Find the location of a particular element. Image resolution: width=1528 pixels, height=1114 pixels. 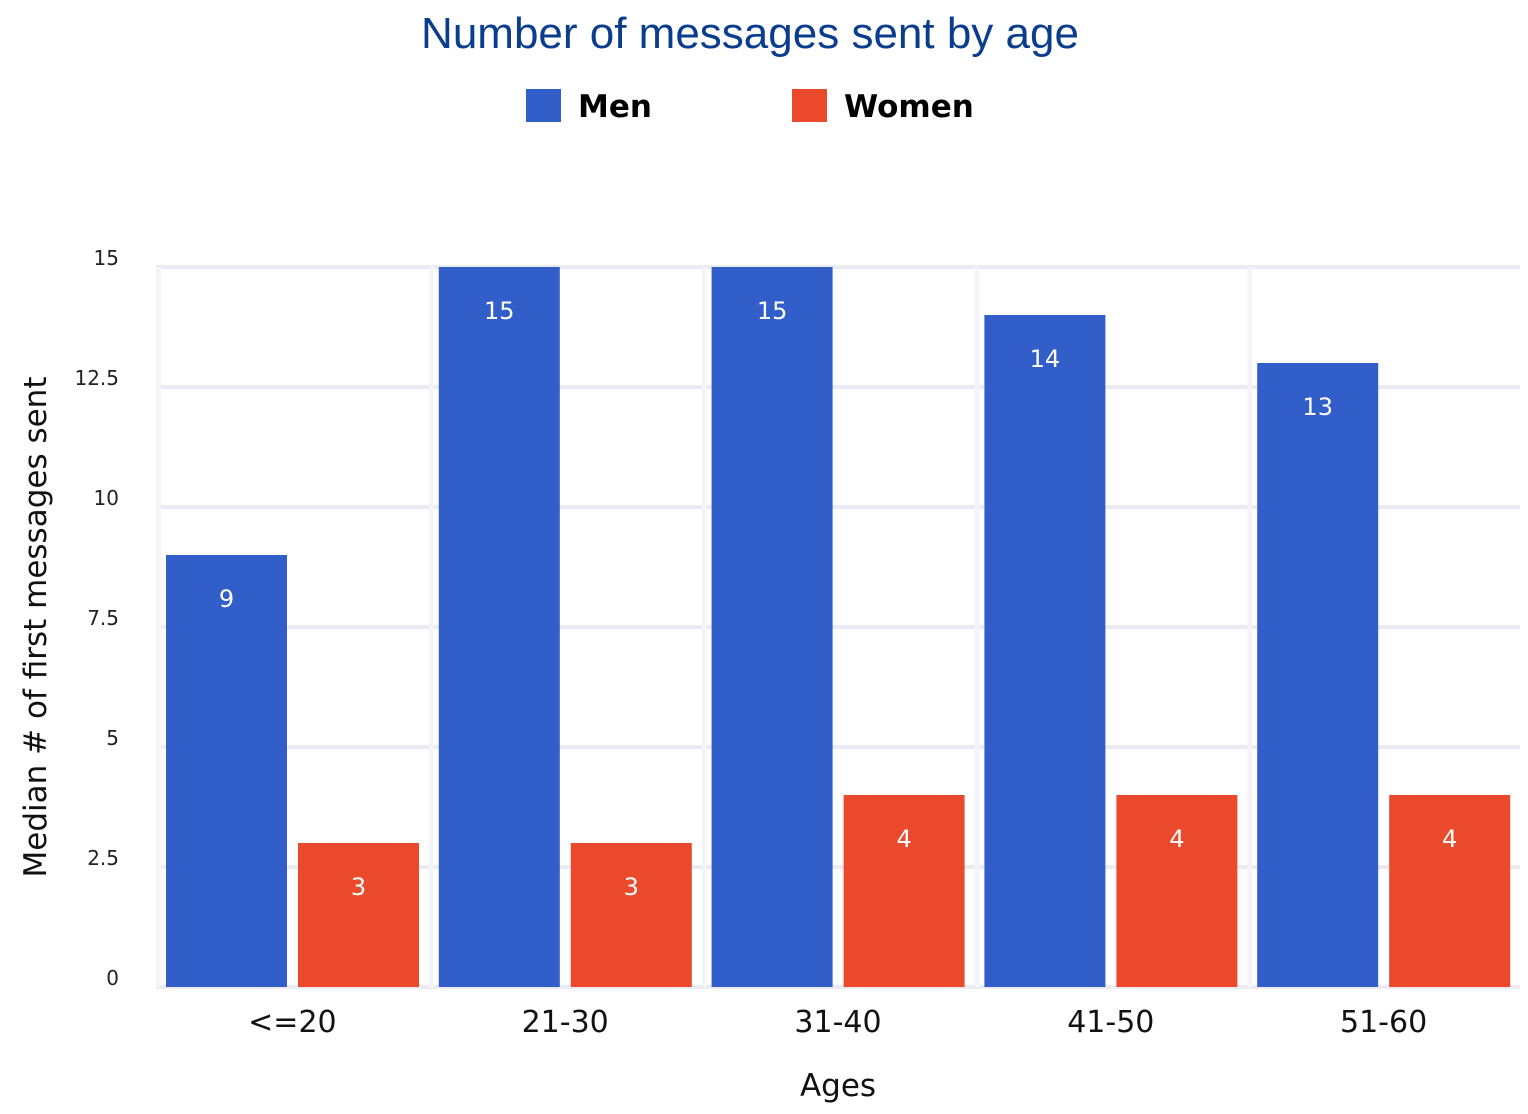

y-tick-label: 2.5 is located at coordinates (103, 858).